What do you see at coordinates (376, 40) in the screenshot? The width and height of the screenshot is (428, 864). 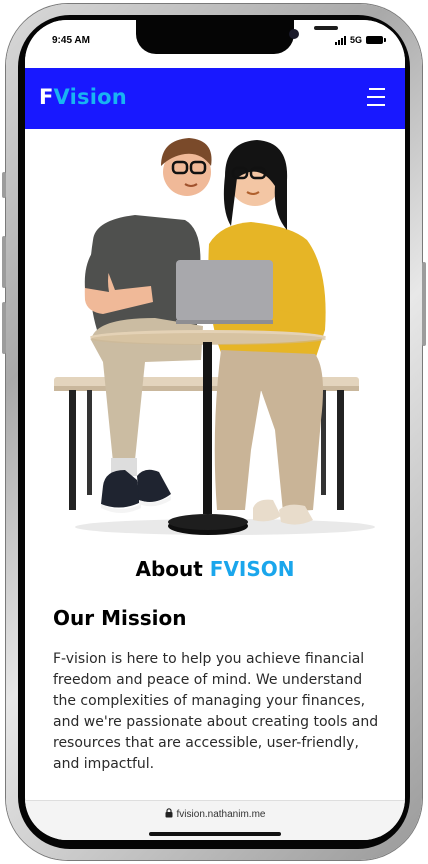 I see `battery-icon` at bounding box center [376, 40].